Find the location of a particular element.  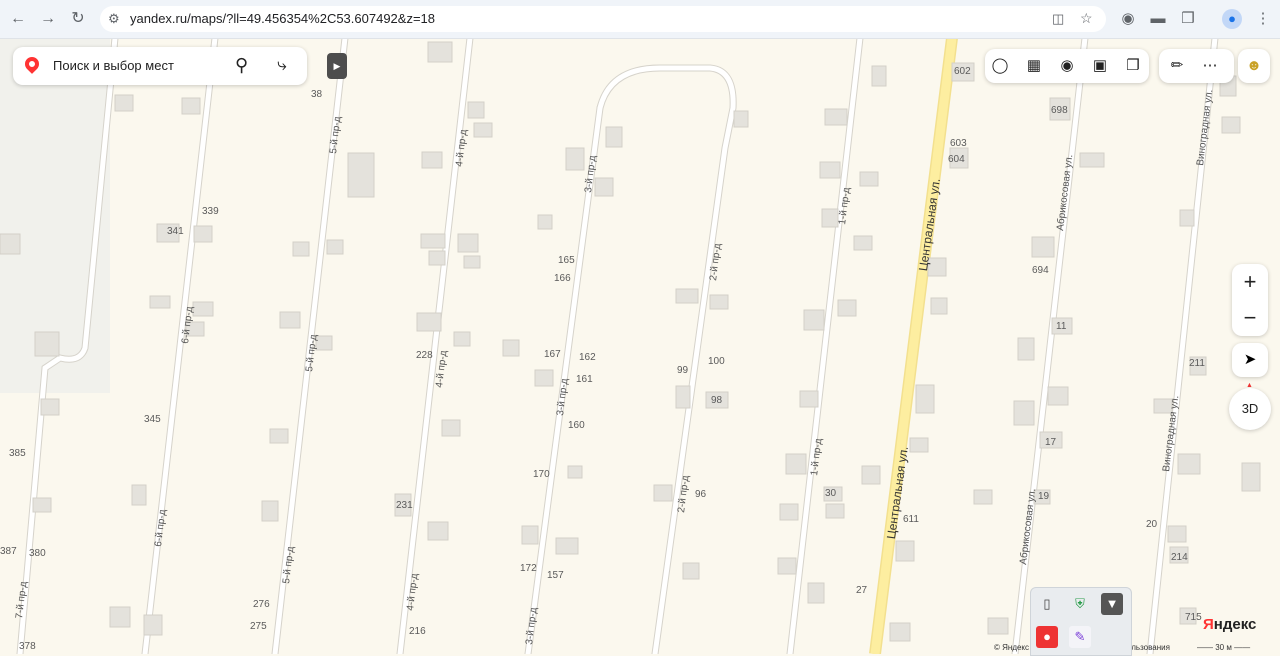

house-number: 167 is located at coordinates (552, 354).